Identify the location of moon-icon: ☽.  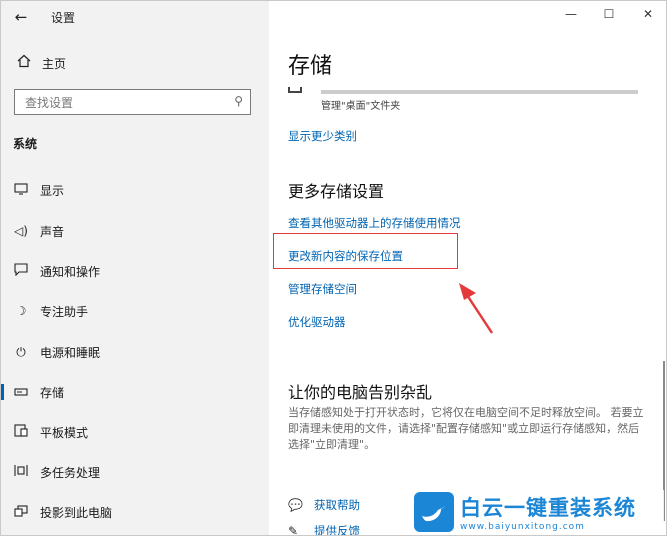
(21, 311).